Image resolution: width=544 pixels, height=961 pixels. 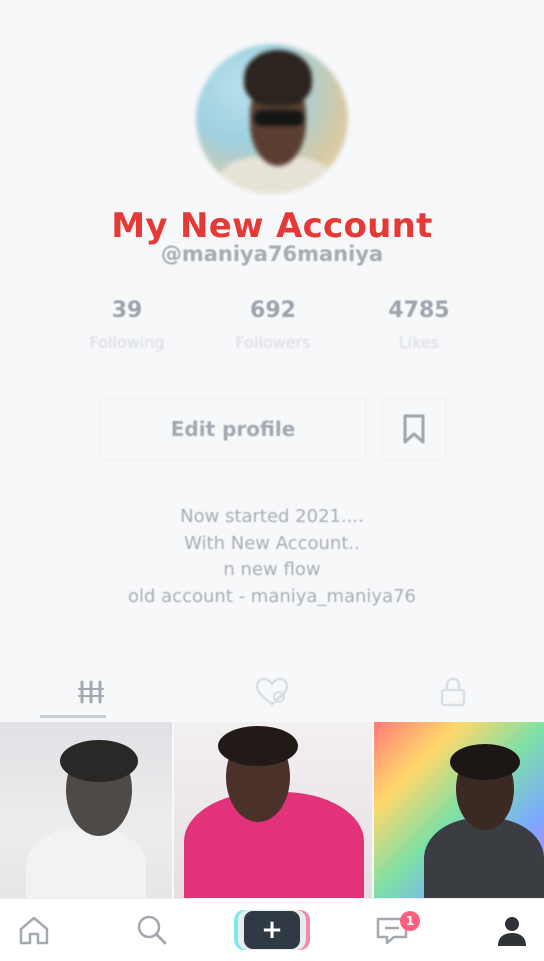 I want to click on tab-private, so click(x=452, y=692).